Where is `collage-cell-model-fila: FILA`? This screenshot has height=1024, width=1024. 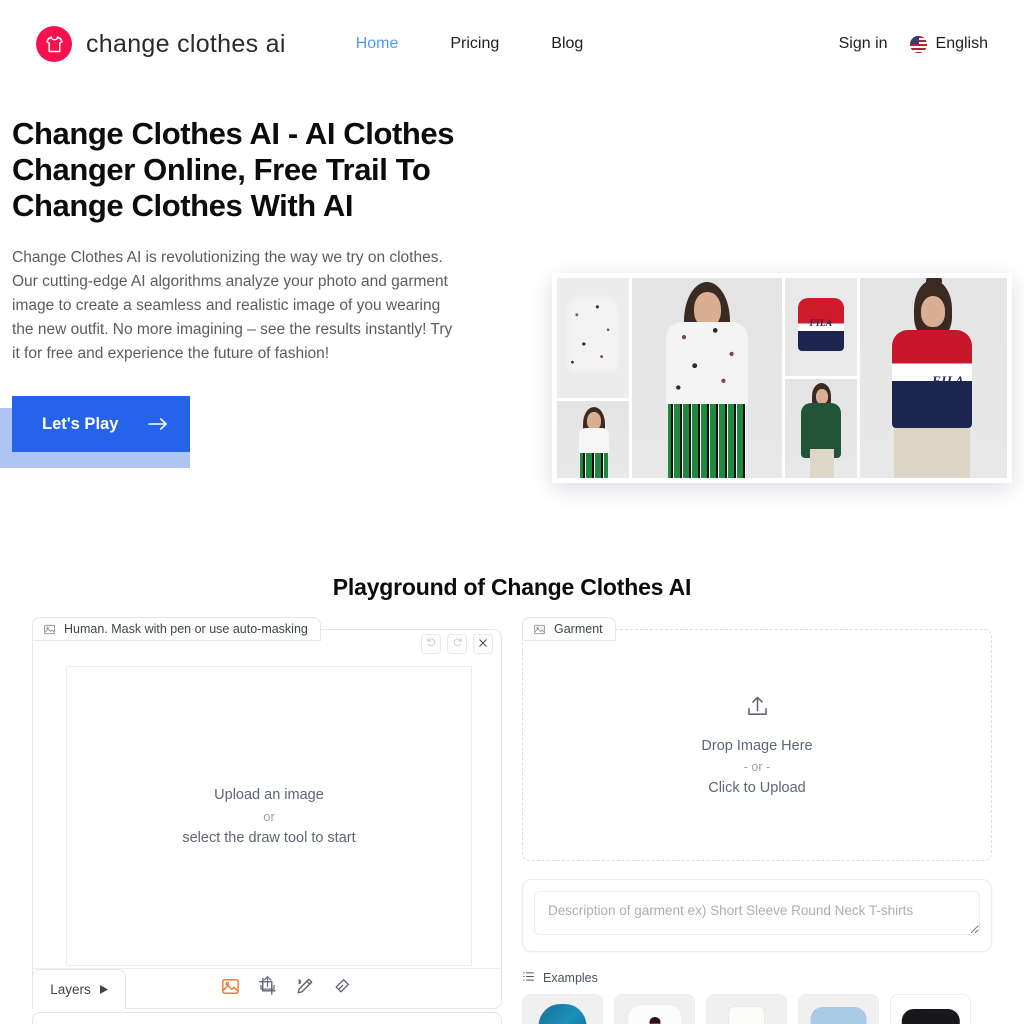
collage-cell-model-fila: FILA is located at coordinates (933, 378).